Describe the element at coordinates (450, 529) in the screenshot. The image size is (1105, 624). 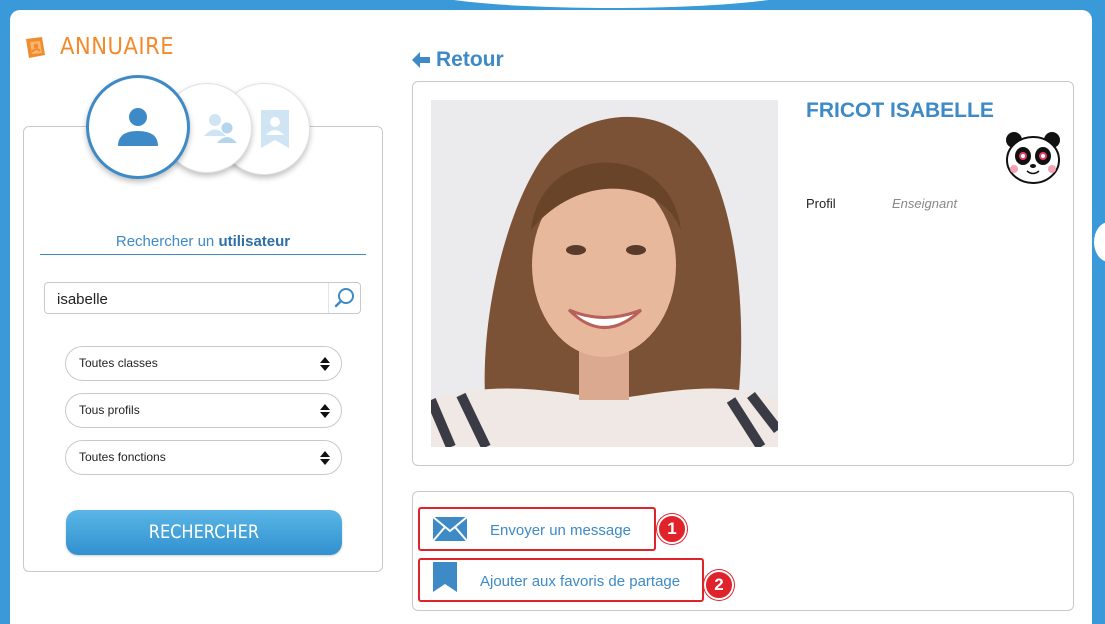
I see `envelope-icon` at that location.